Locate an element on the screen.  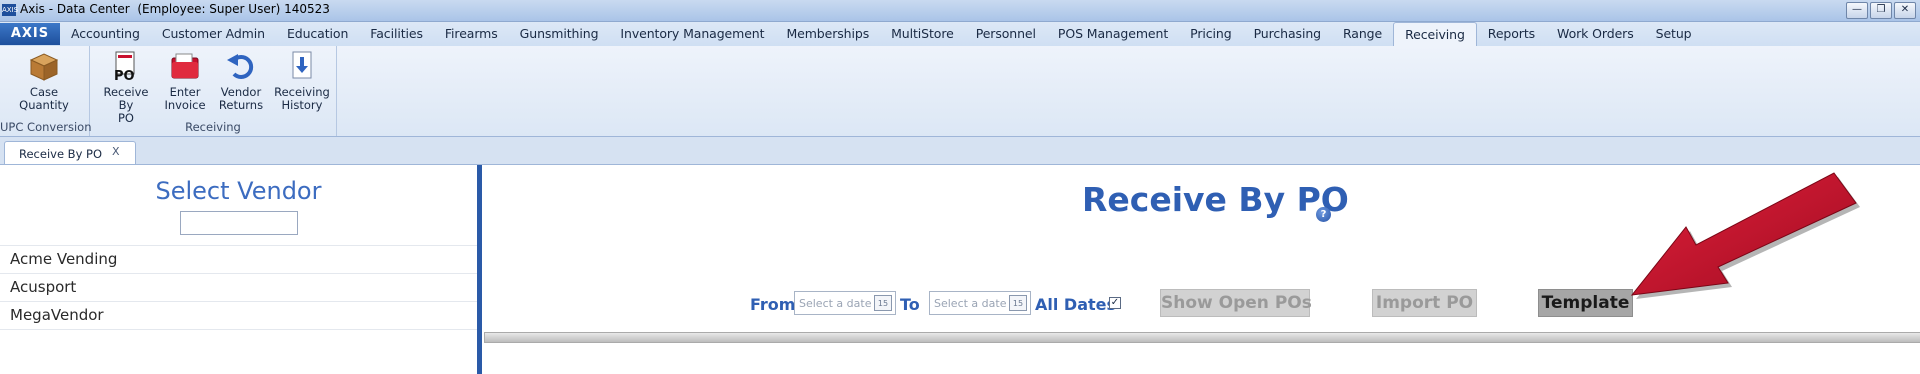
vendor-returns-label-line2: Returns is located at coordinates (241, 105).